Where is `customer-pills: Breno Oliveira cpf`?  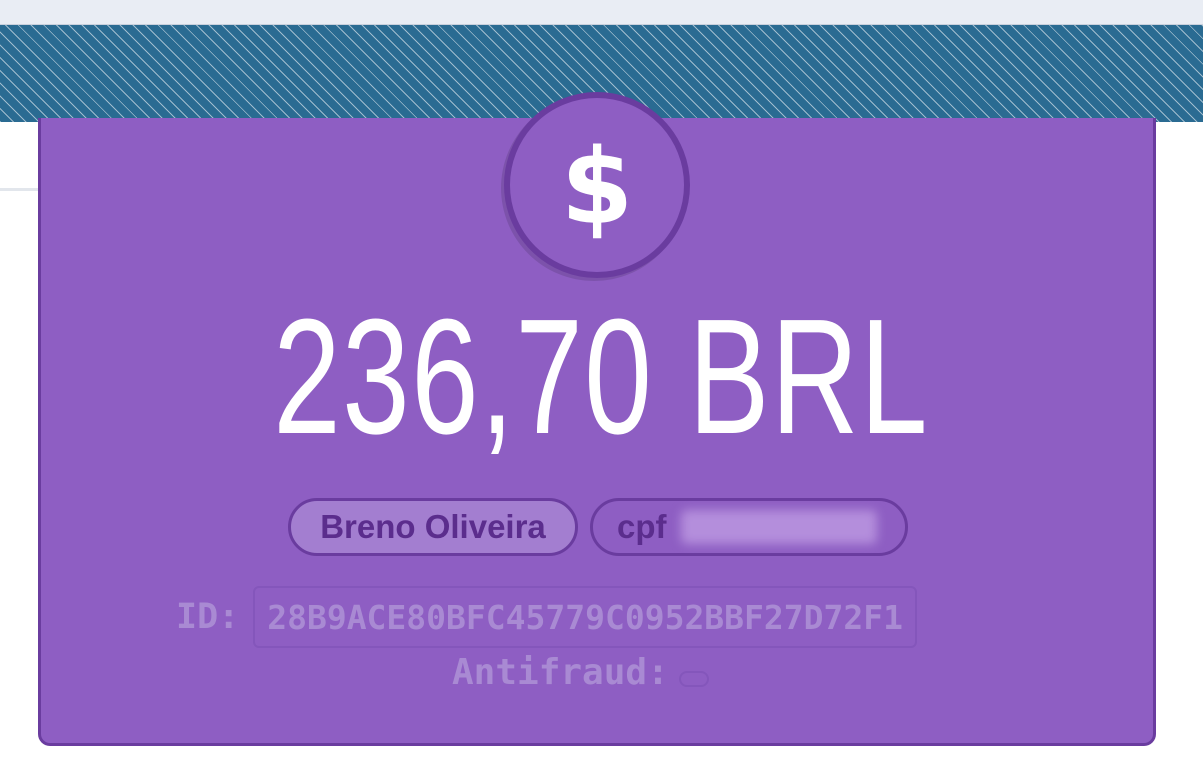 customer-pills: Breno Oliveira cpf is located at coordinates (598, 527).